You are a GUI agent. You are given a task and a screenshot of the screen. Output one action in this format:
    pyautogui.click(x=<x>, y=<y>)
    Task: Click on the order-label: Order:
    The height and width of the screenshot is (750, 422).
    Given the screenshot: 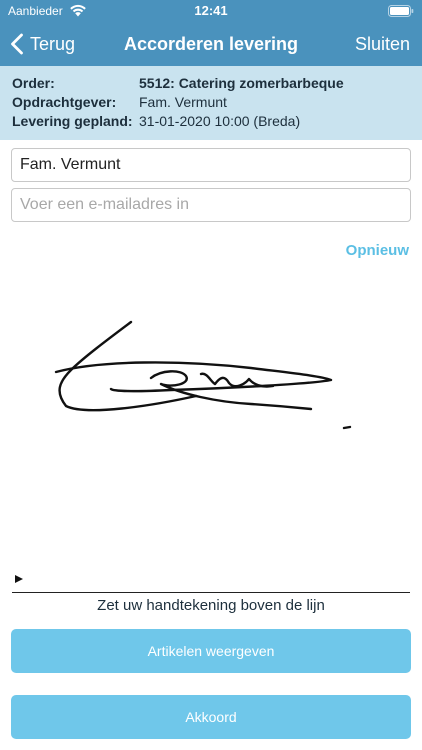 What is the action you would take?
    pyautogui.click(x=33, y=83)
    